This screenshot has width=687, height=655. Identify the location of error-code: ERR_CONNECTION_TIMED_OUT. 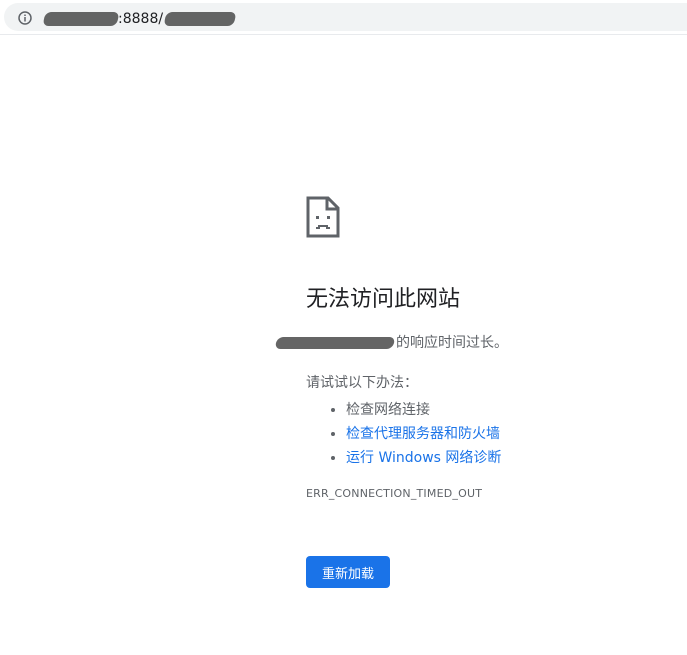
(394, 493).